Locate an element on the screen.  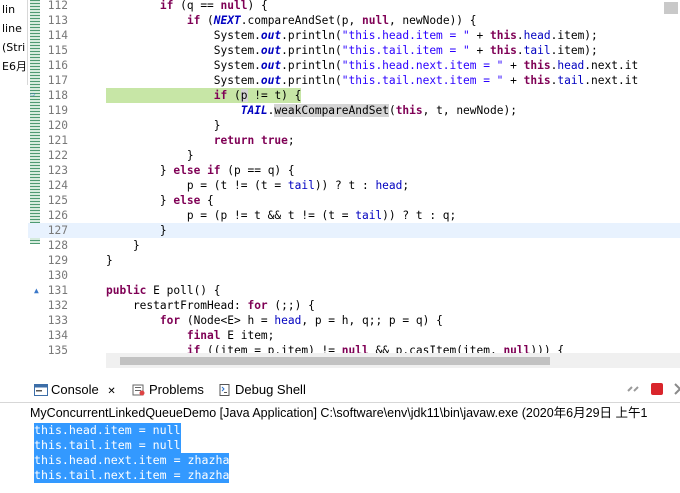
code-line: 129} is located at coordinates (354, 260).